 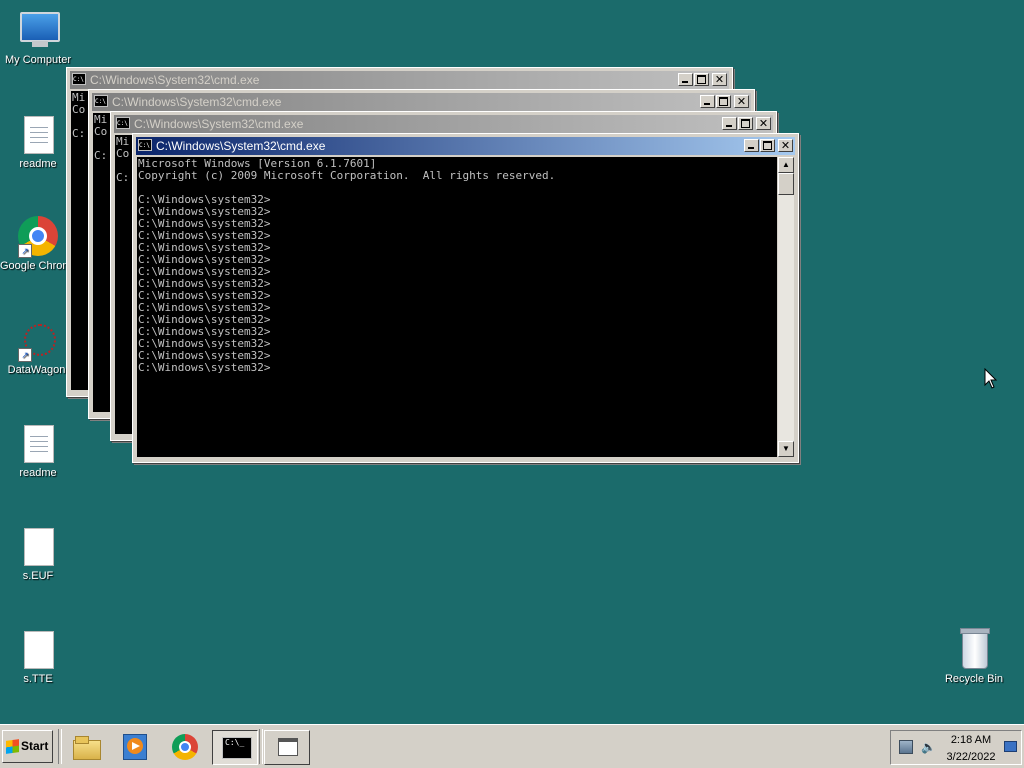 I want to click on window-icon, so click(x=288, y=748).